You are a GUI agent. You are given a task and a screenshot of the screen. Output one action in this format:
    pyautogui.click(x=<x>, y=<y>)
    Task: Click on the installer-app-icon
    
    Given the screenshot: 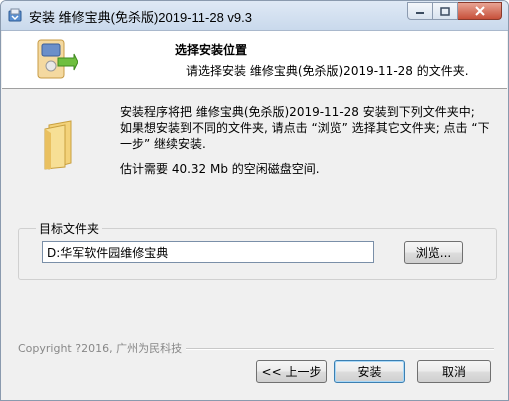 What is the action you would take?
    pyautogui.click(x=15, y=15)
    